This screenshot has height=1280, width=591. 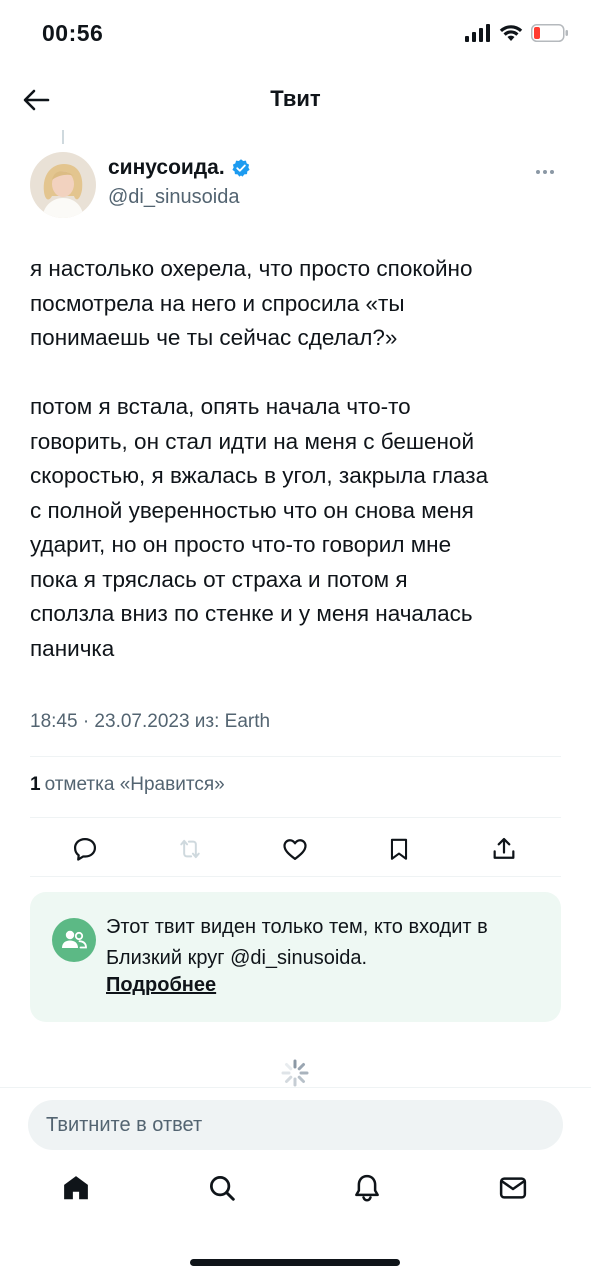 I want to click on messages-icon, so click(x=513, y=1188).